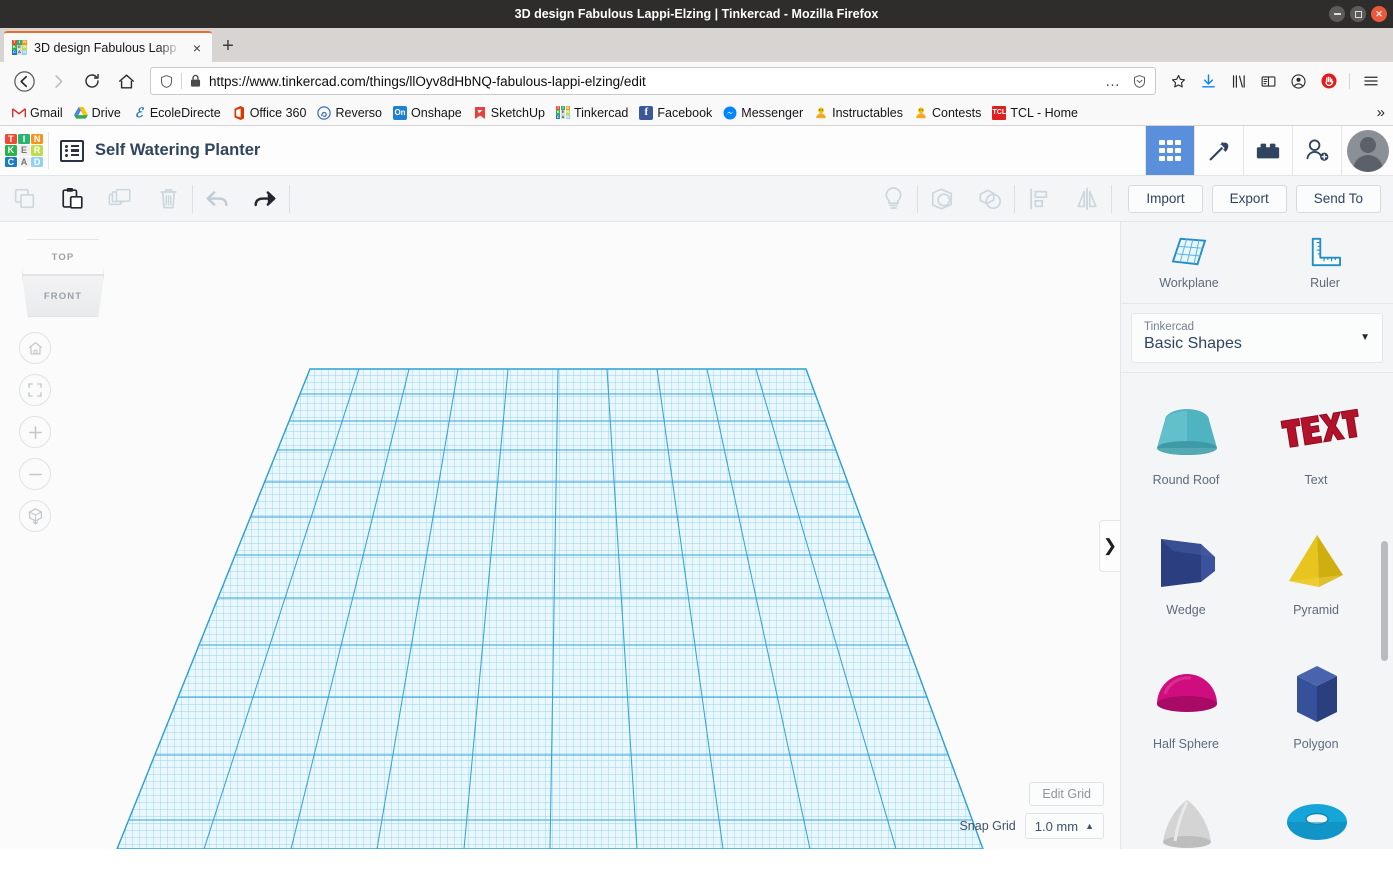 This screenshot has width=1393, height=873. I want to click on bookmark-tcl-home: TCL TCL - Home, so click(1035, 113).